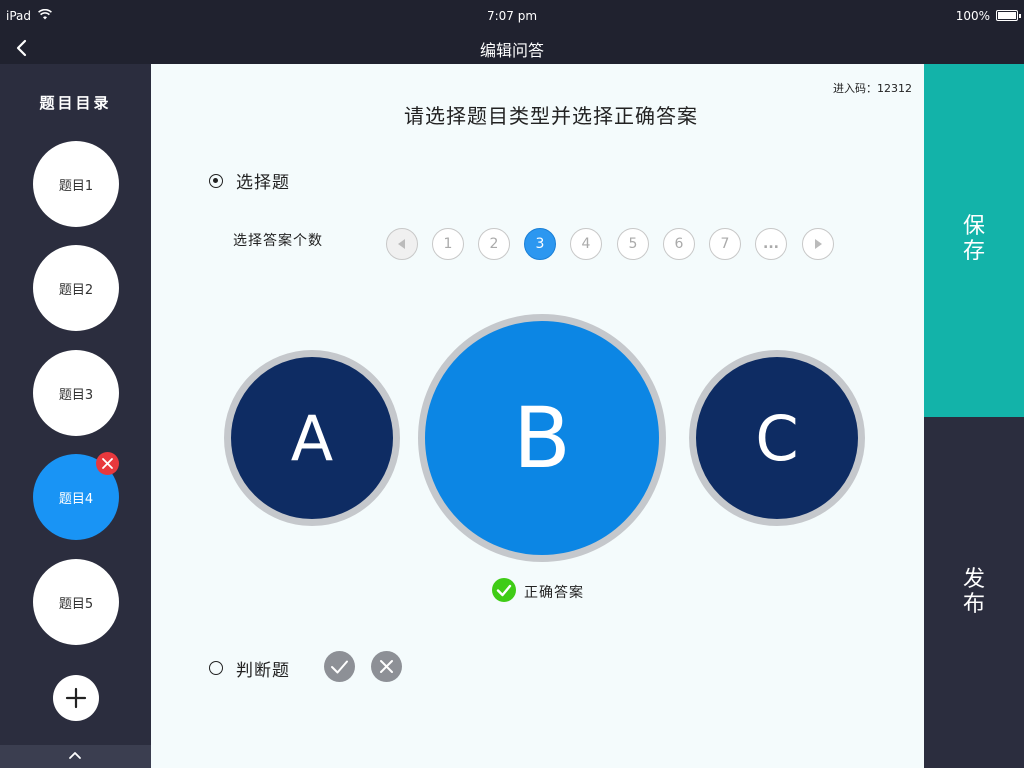  I want to click on save-label: 保 存, so click(974, 239).